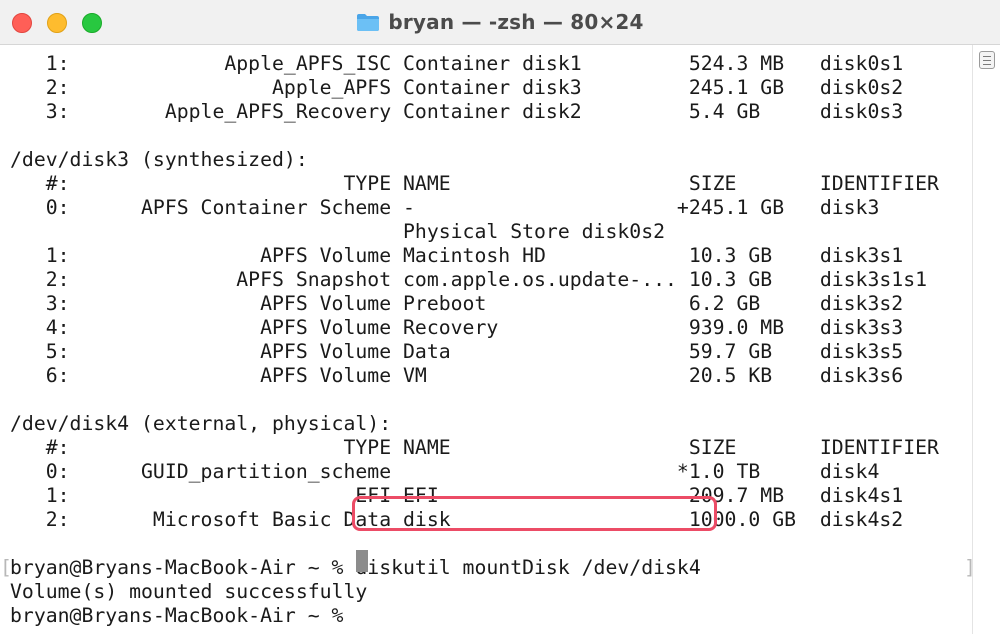  Describe the element at coordinates (534, 513) in the screenshot. I see `command-highlight-box` at that location.